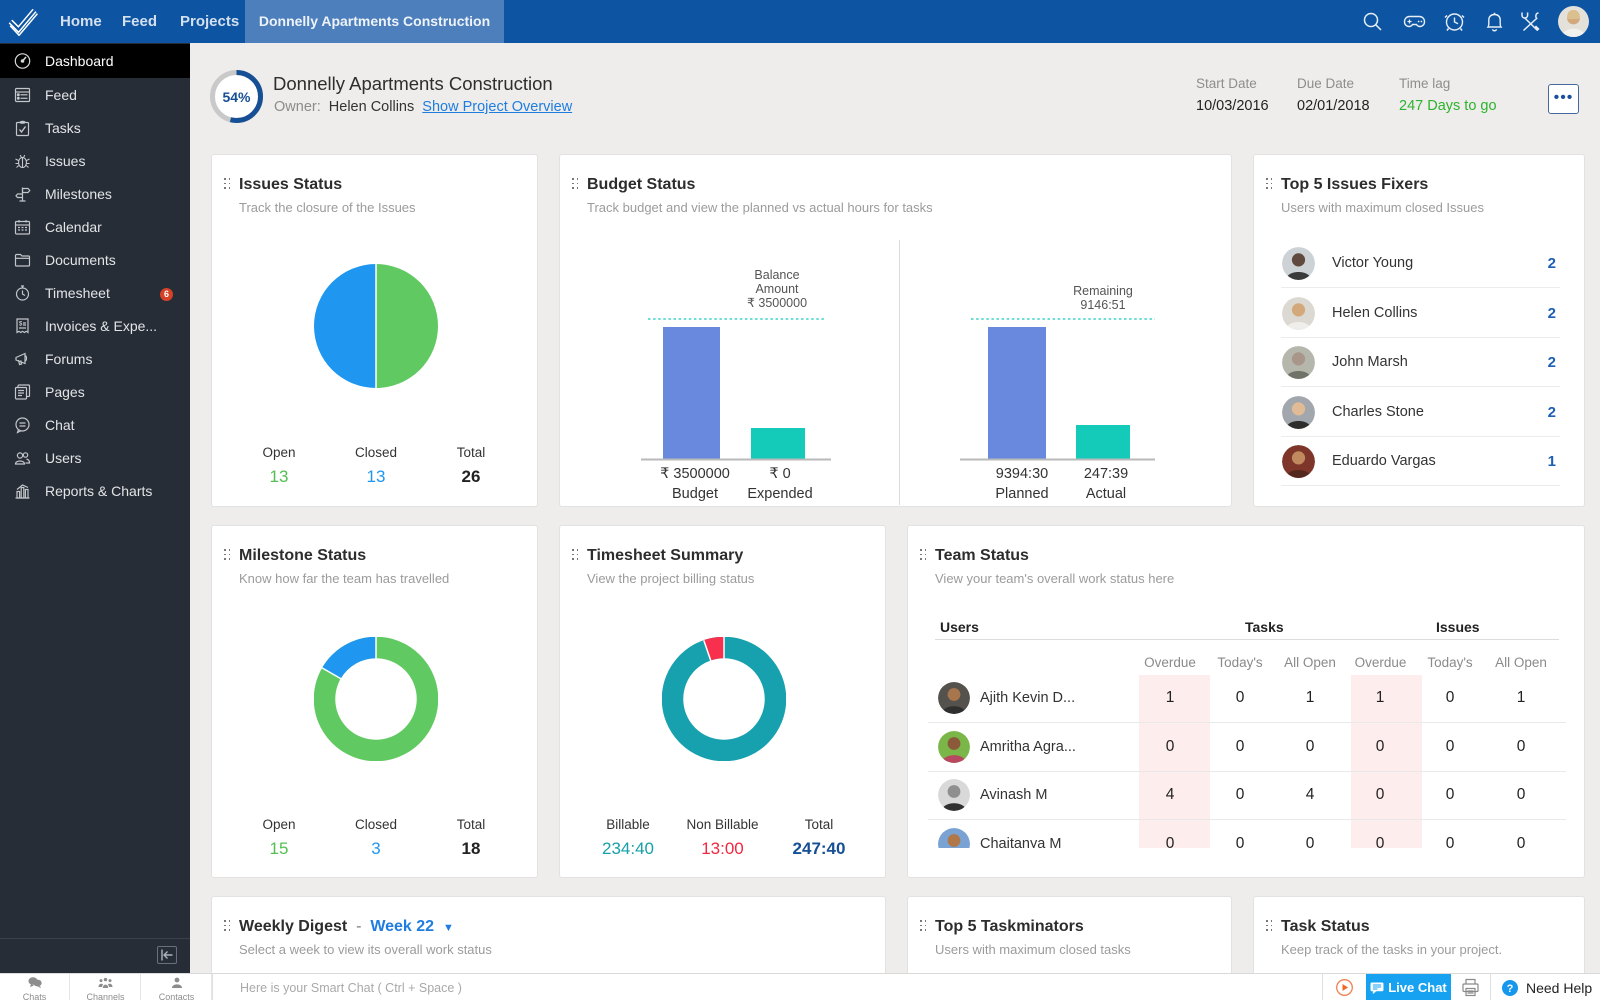 The height and width of the screenshot is (1000, 1600). I want to click on svg-text: 9146:51, so click(1102, 305).